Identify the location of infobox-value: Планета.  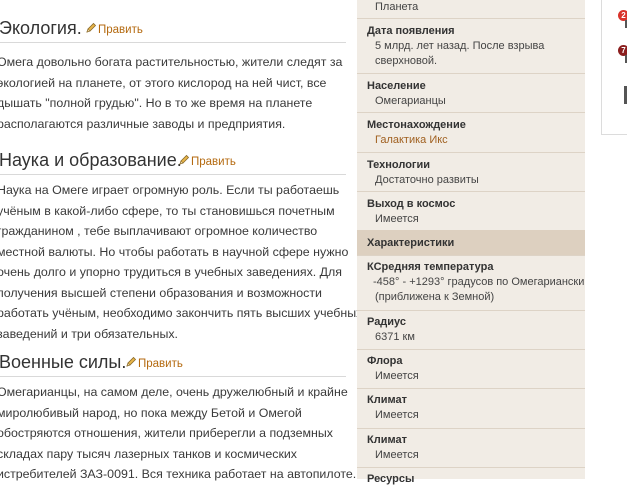
(397, 7).